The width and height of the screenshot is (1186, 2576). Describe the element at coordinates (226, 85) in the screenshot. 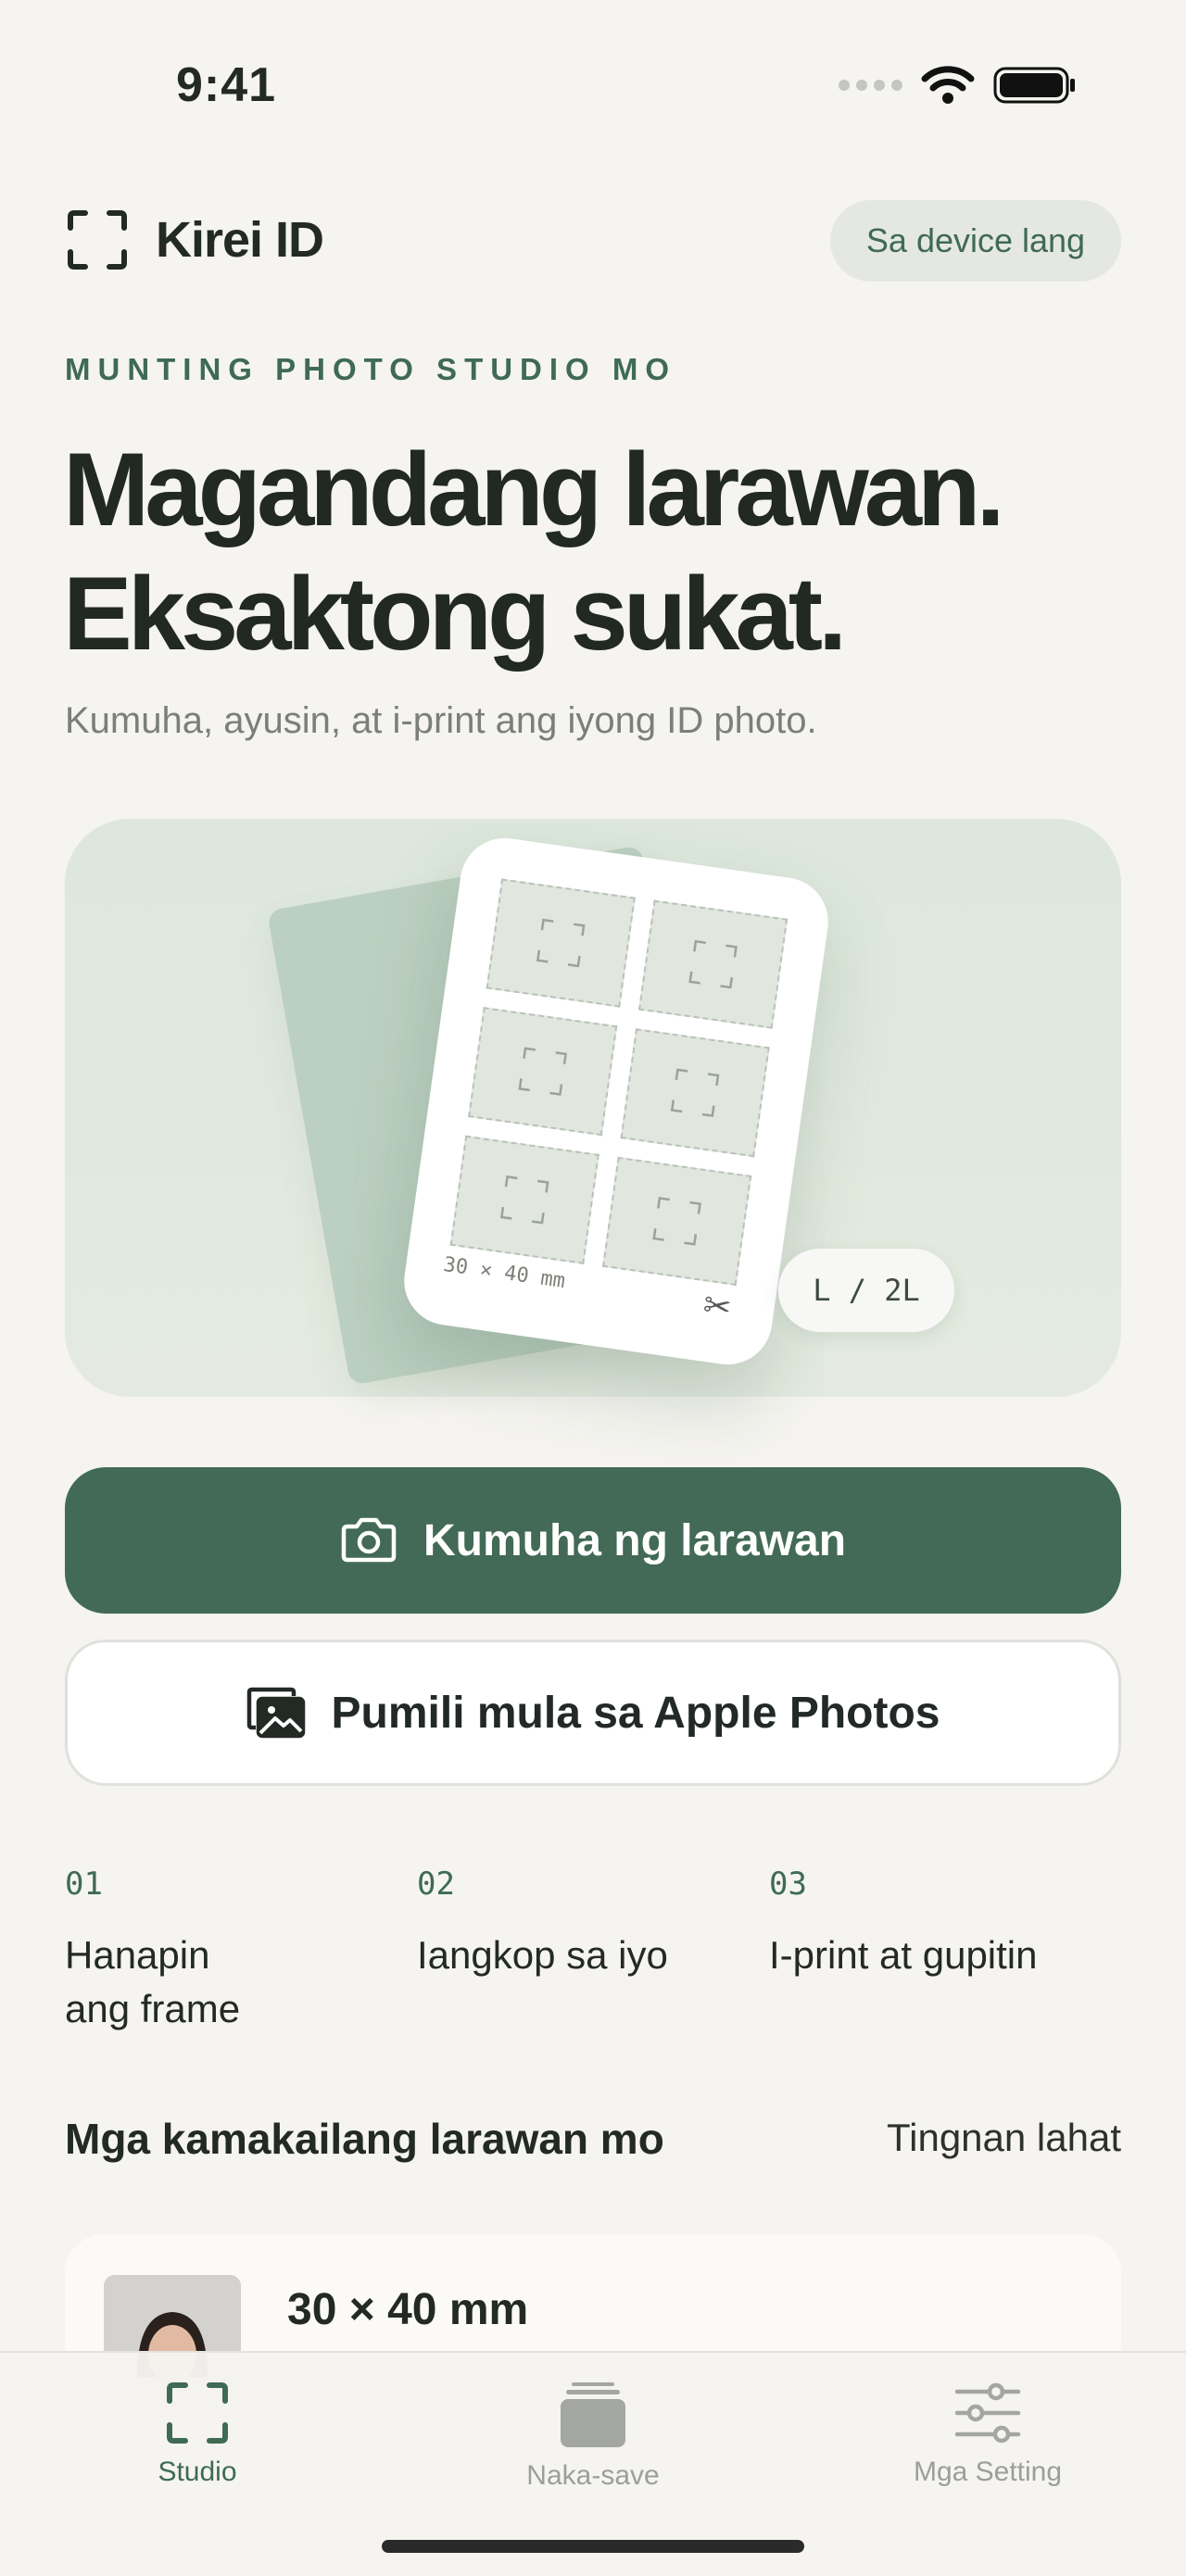

I see `status-time: 9:41` at that location.